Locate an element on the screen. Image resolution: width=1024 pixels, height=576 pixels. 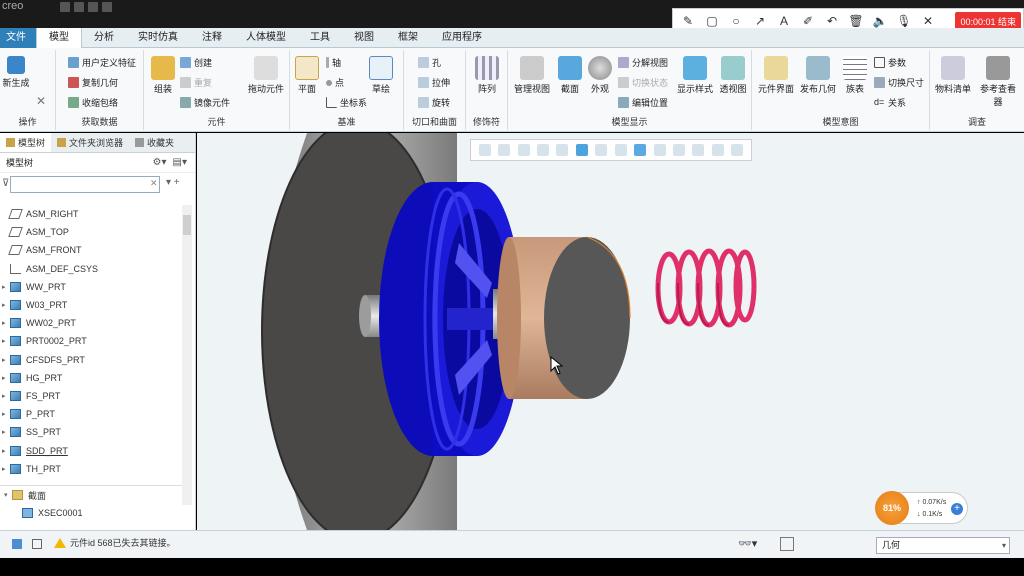
assemble-button: 组装 is located at coordinates (163, 75).